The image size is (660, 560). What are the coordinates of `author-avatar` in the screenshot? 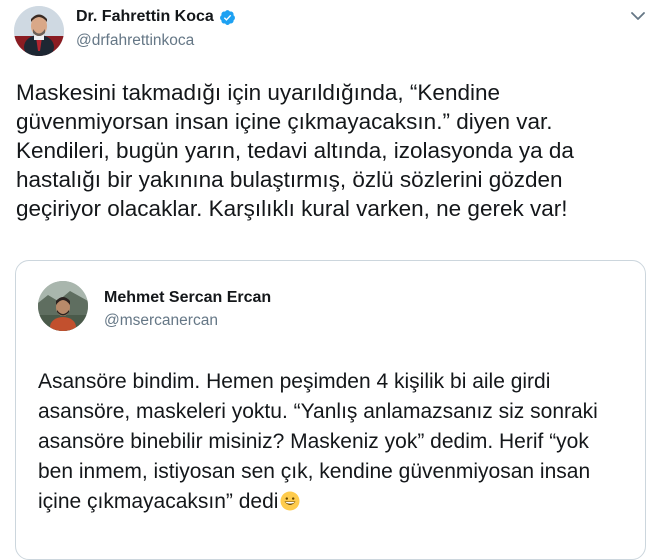 It's located at (39, 31).